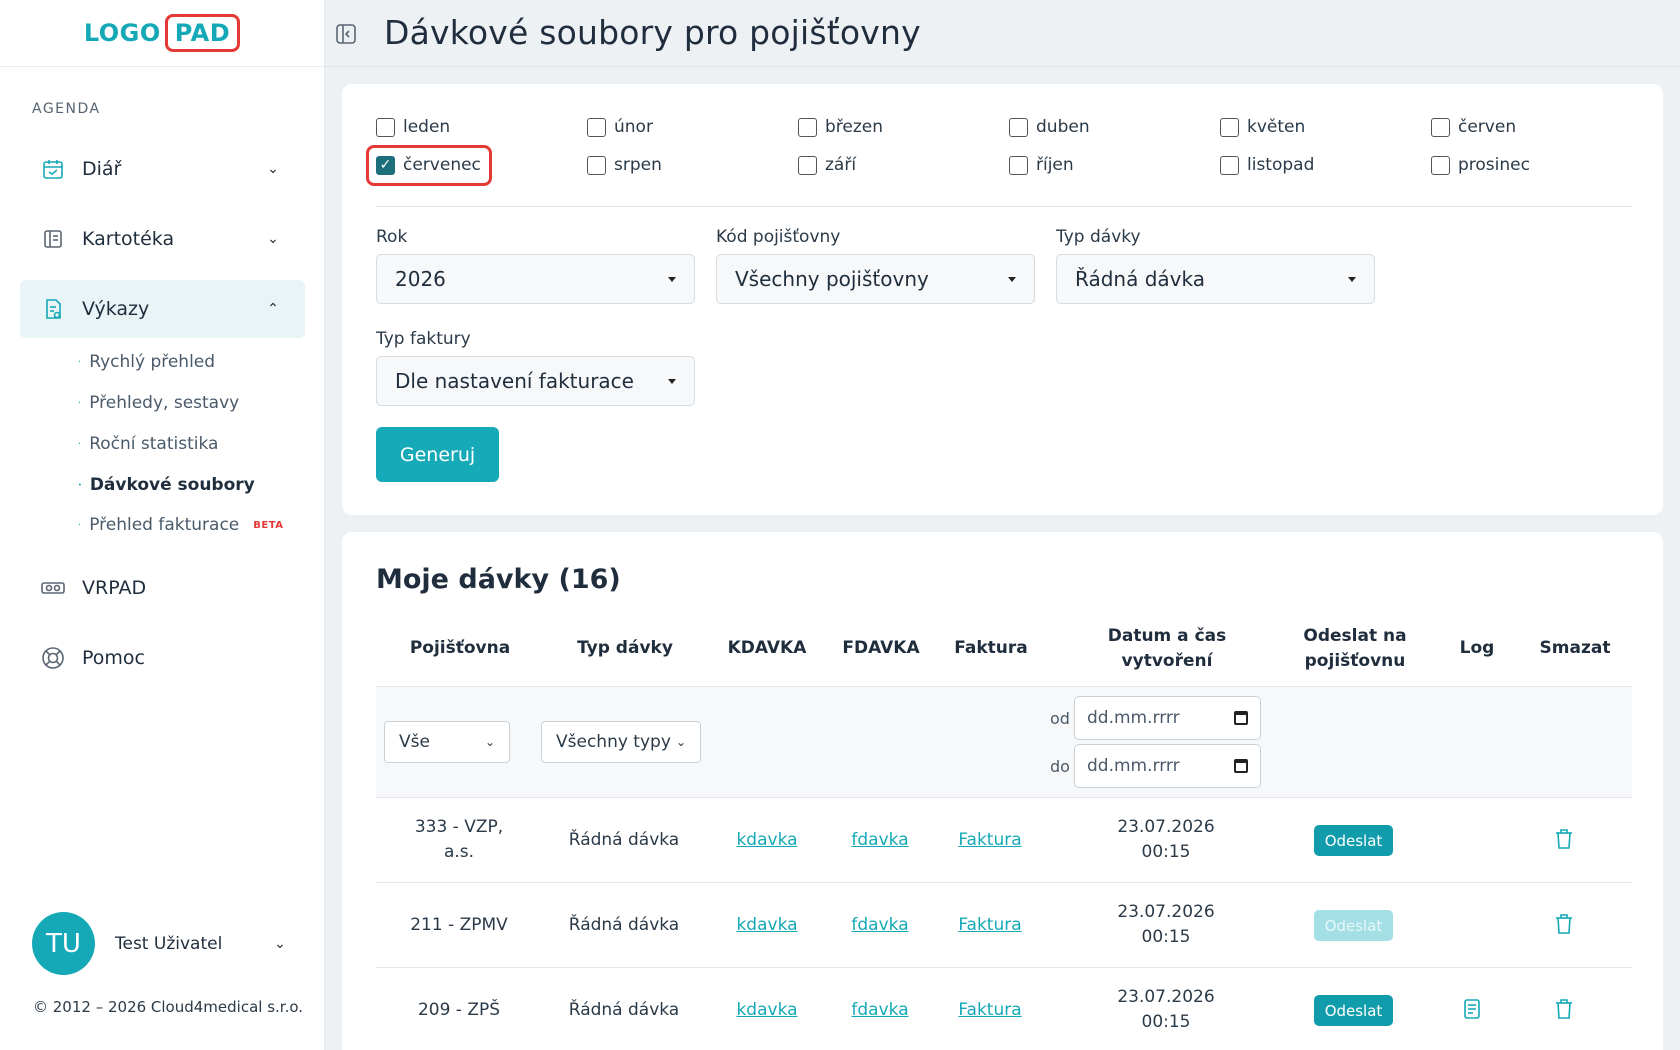 The width and height of the screenshot is (1680, 1050). I want to click on date-from-input: dd.mm.rrrr, so click(1167, 718).